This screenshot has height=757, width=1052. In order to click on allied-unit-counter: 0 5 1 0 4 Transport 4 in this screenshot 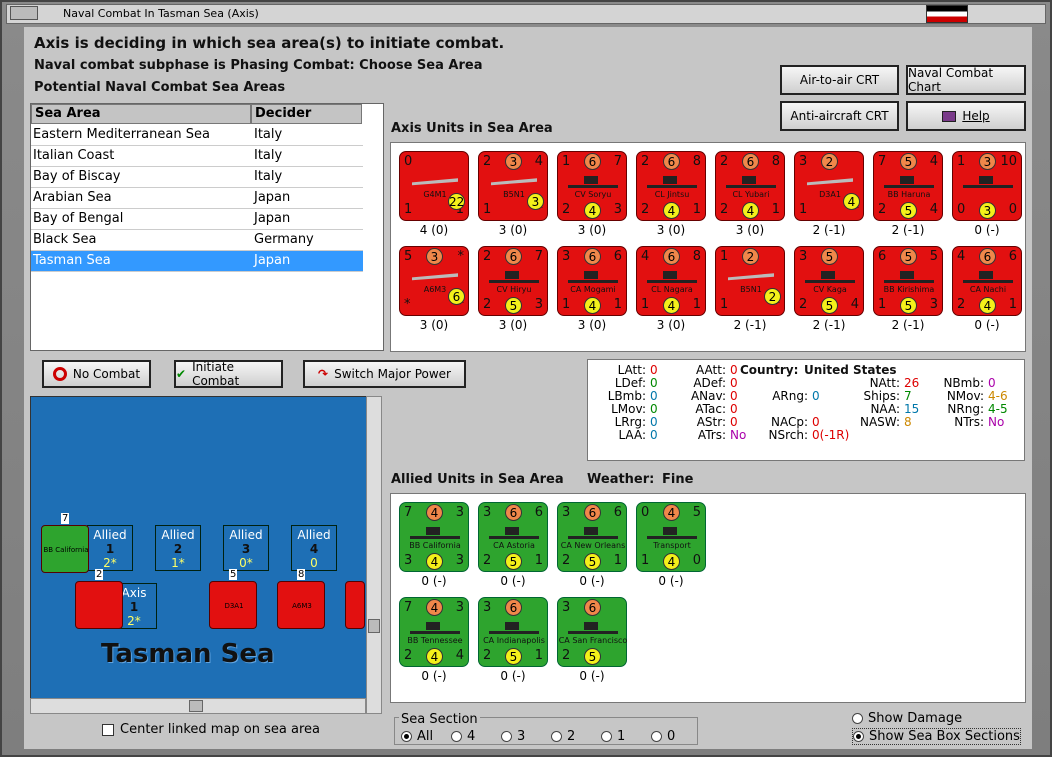, I will do `click(671, 537)`.